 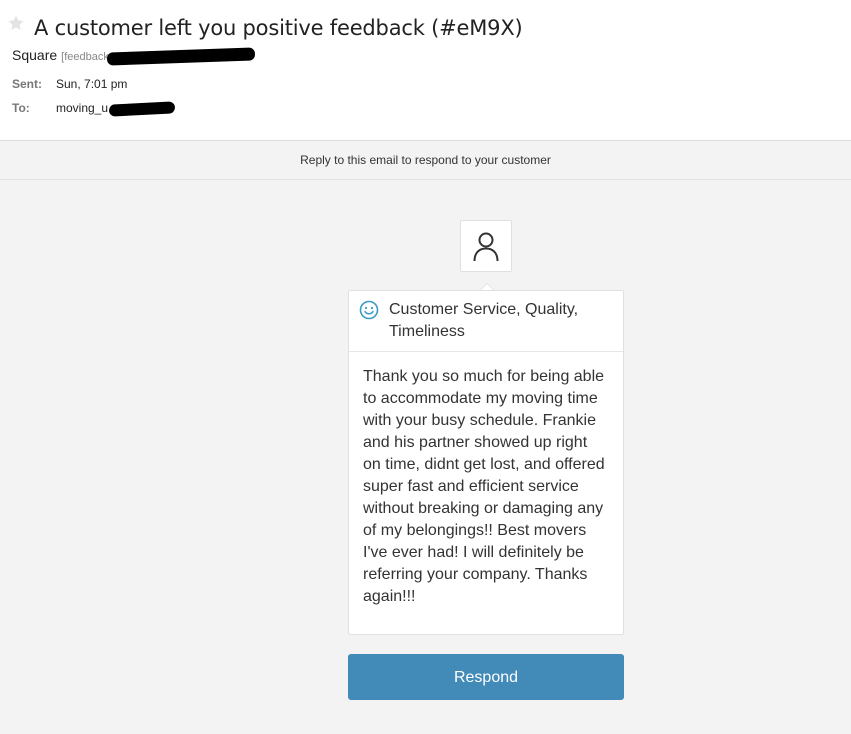 What do you see at coordinates (21, 108) in the screenshot?
I see `to-label: To:` at bounding box center [21, 108].